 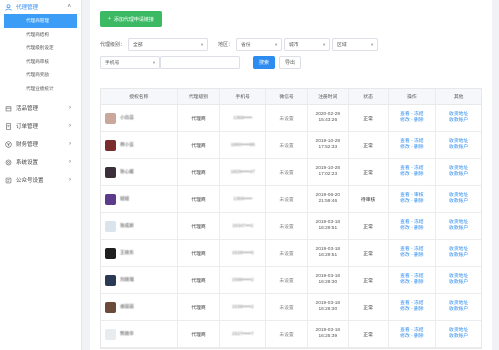 I want to click on search-input, so click(x=200, y=62).